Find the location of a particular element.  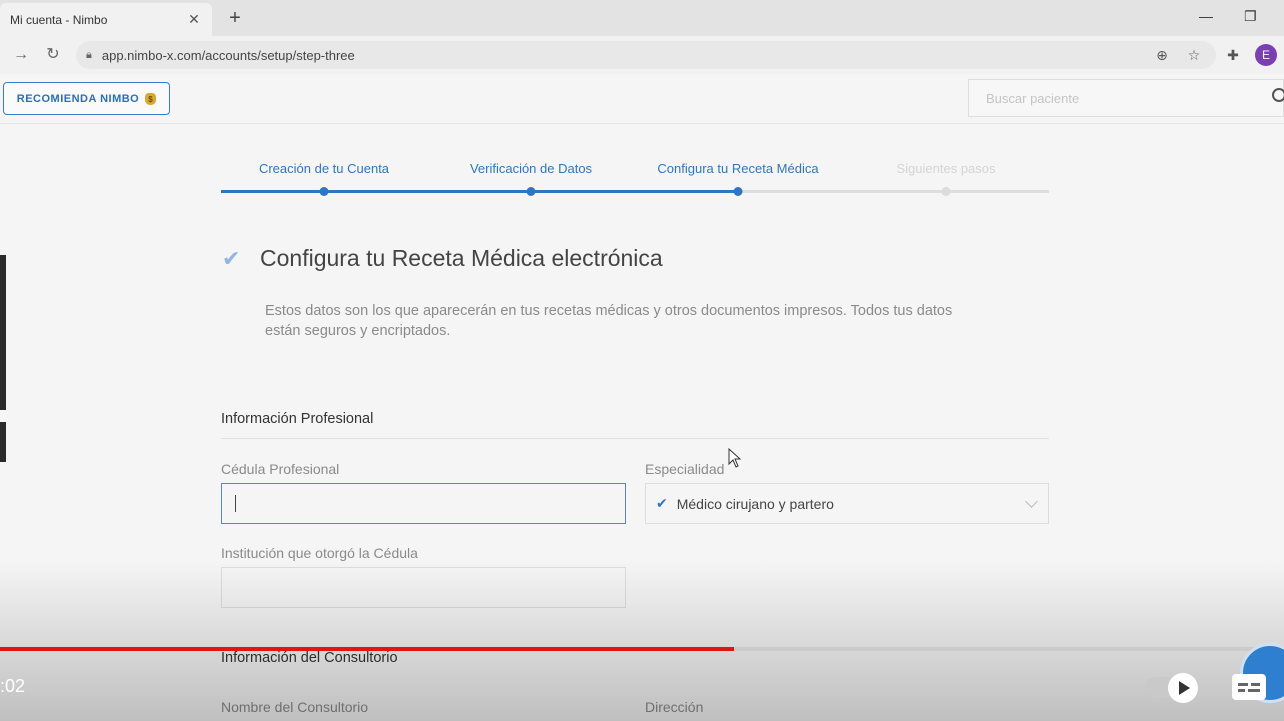

institucion-label: Institución que otorgó la Cédula is located at coordinates (319, 553).